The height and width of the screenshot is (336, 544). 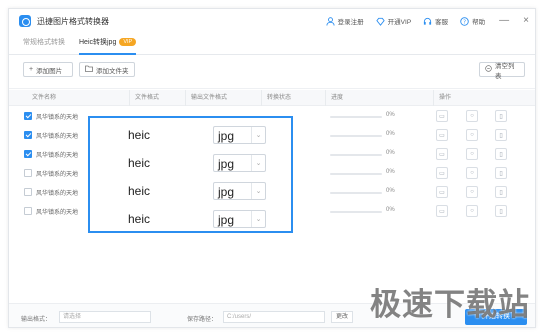 What do you see at coordinates (25, 21) in the screenshot?
I see `app-logo-icon` at bounding box center [25, 21].